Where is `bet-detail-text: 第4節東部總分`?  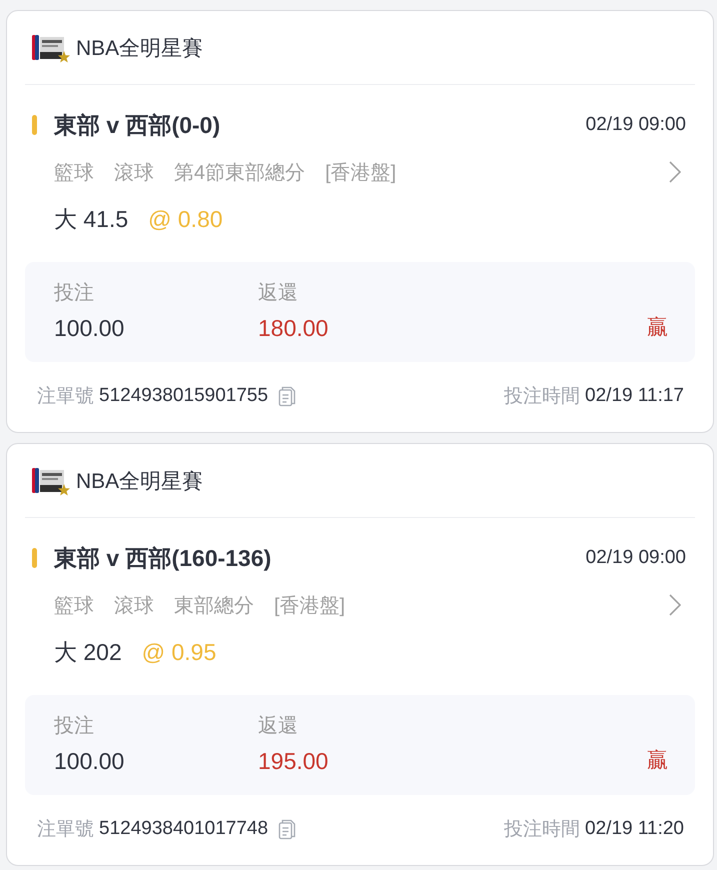 bet-detail-text: 第4節東部總分 is located at coordinates (240, 173).